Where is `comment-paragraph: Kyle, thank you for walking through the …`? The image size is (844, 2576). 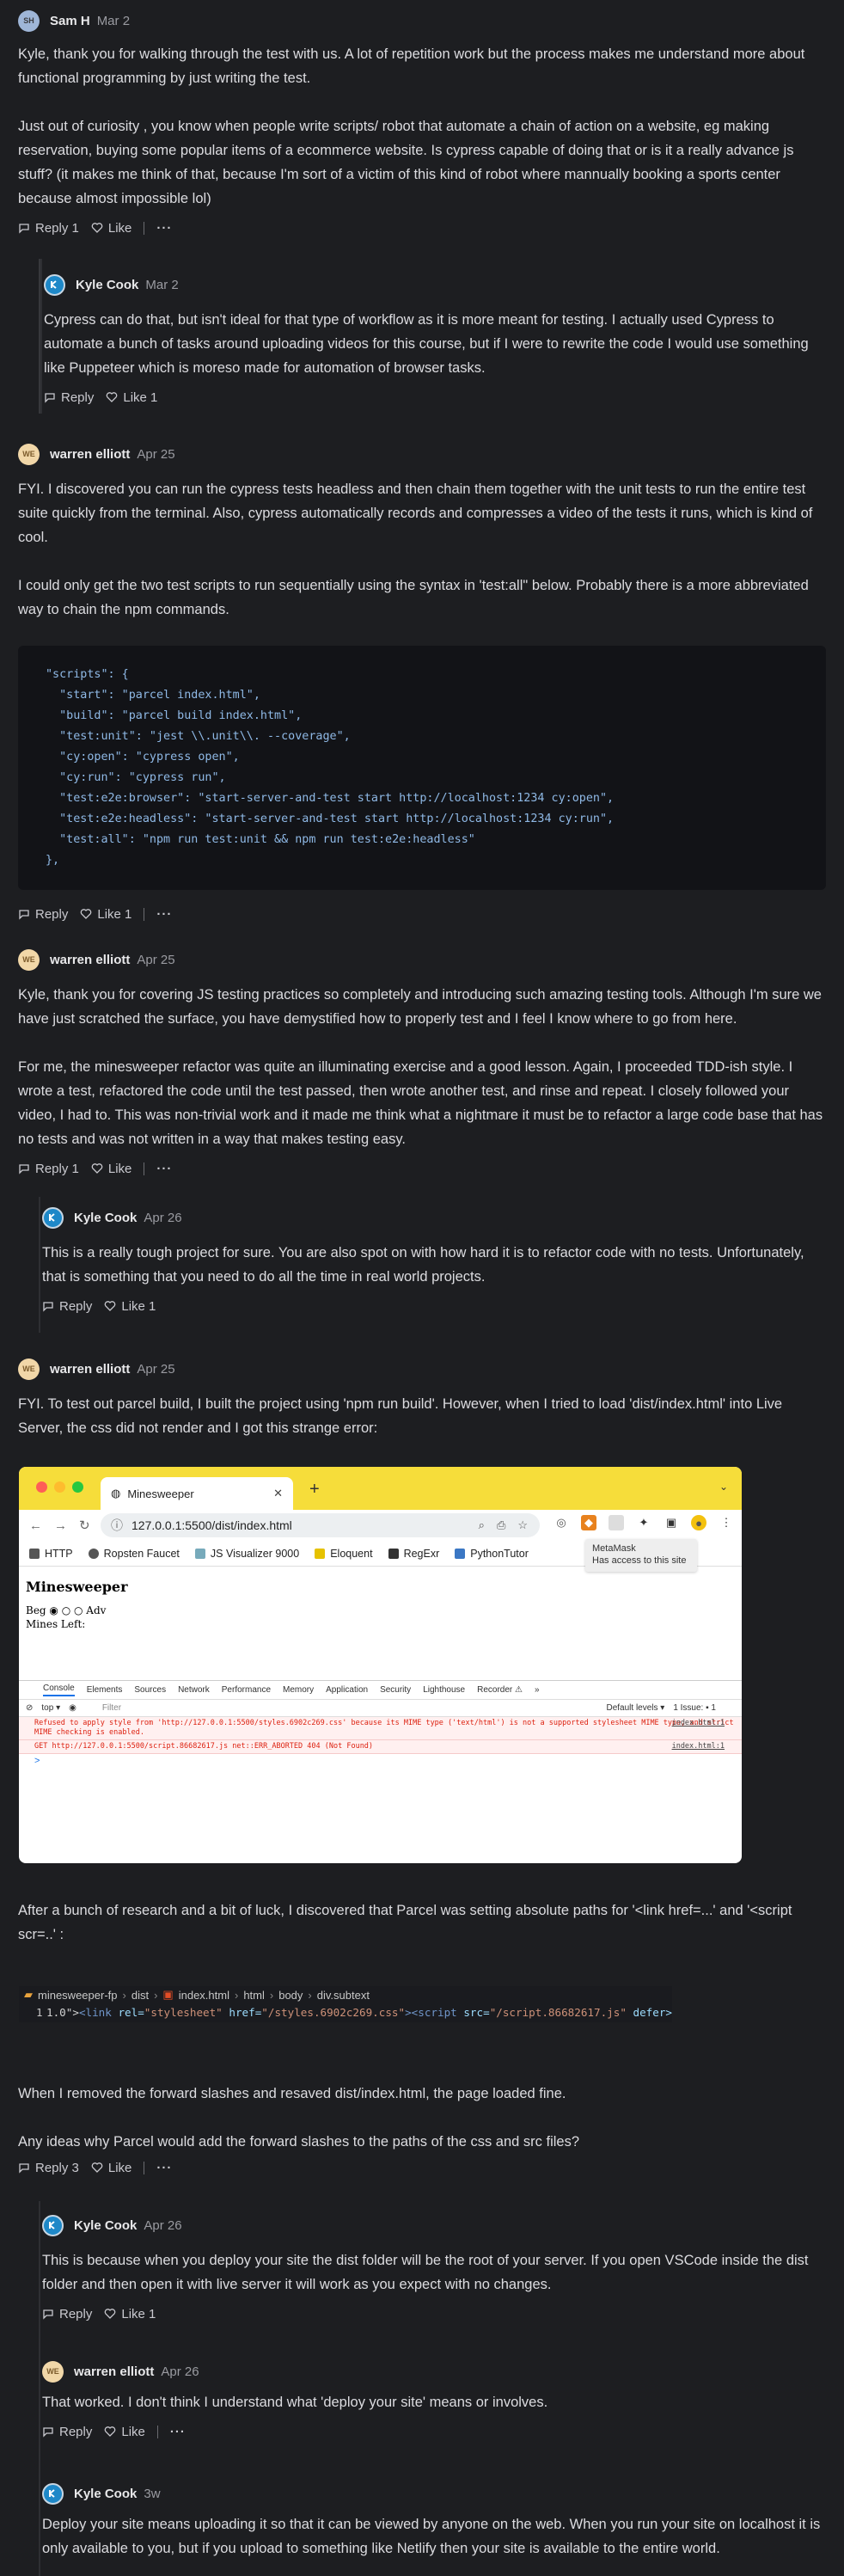
comment-paragraph: Kyle, thank you for walking through the … is located at coordinates (411, 66).